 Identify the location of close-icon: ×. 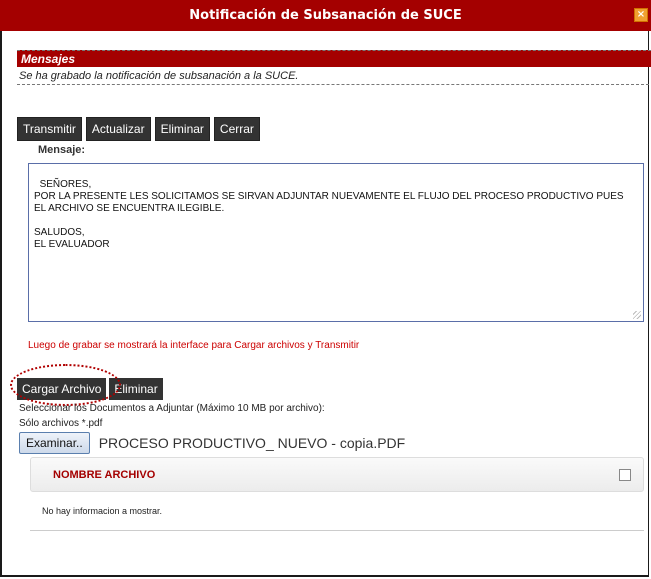
(641, 15).